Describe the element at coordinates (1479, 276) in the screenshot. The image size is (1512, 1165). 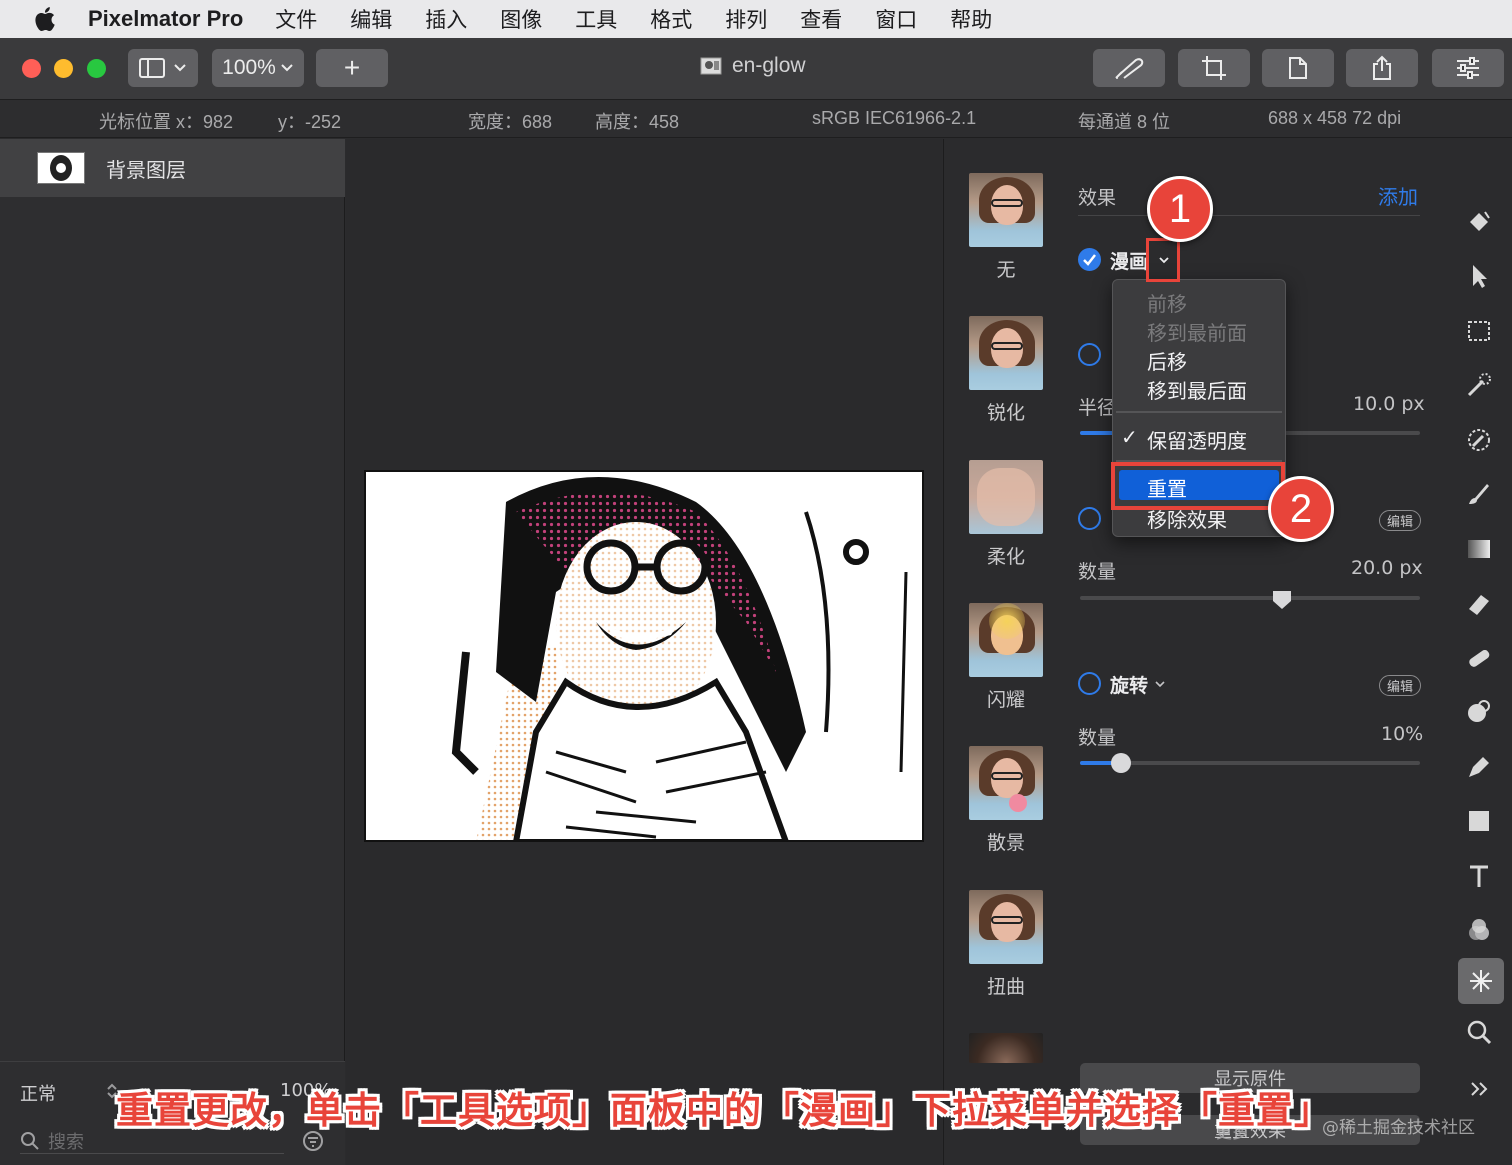
I see `arrow-select-icon` at that location.